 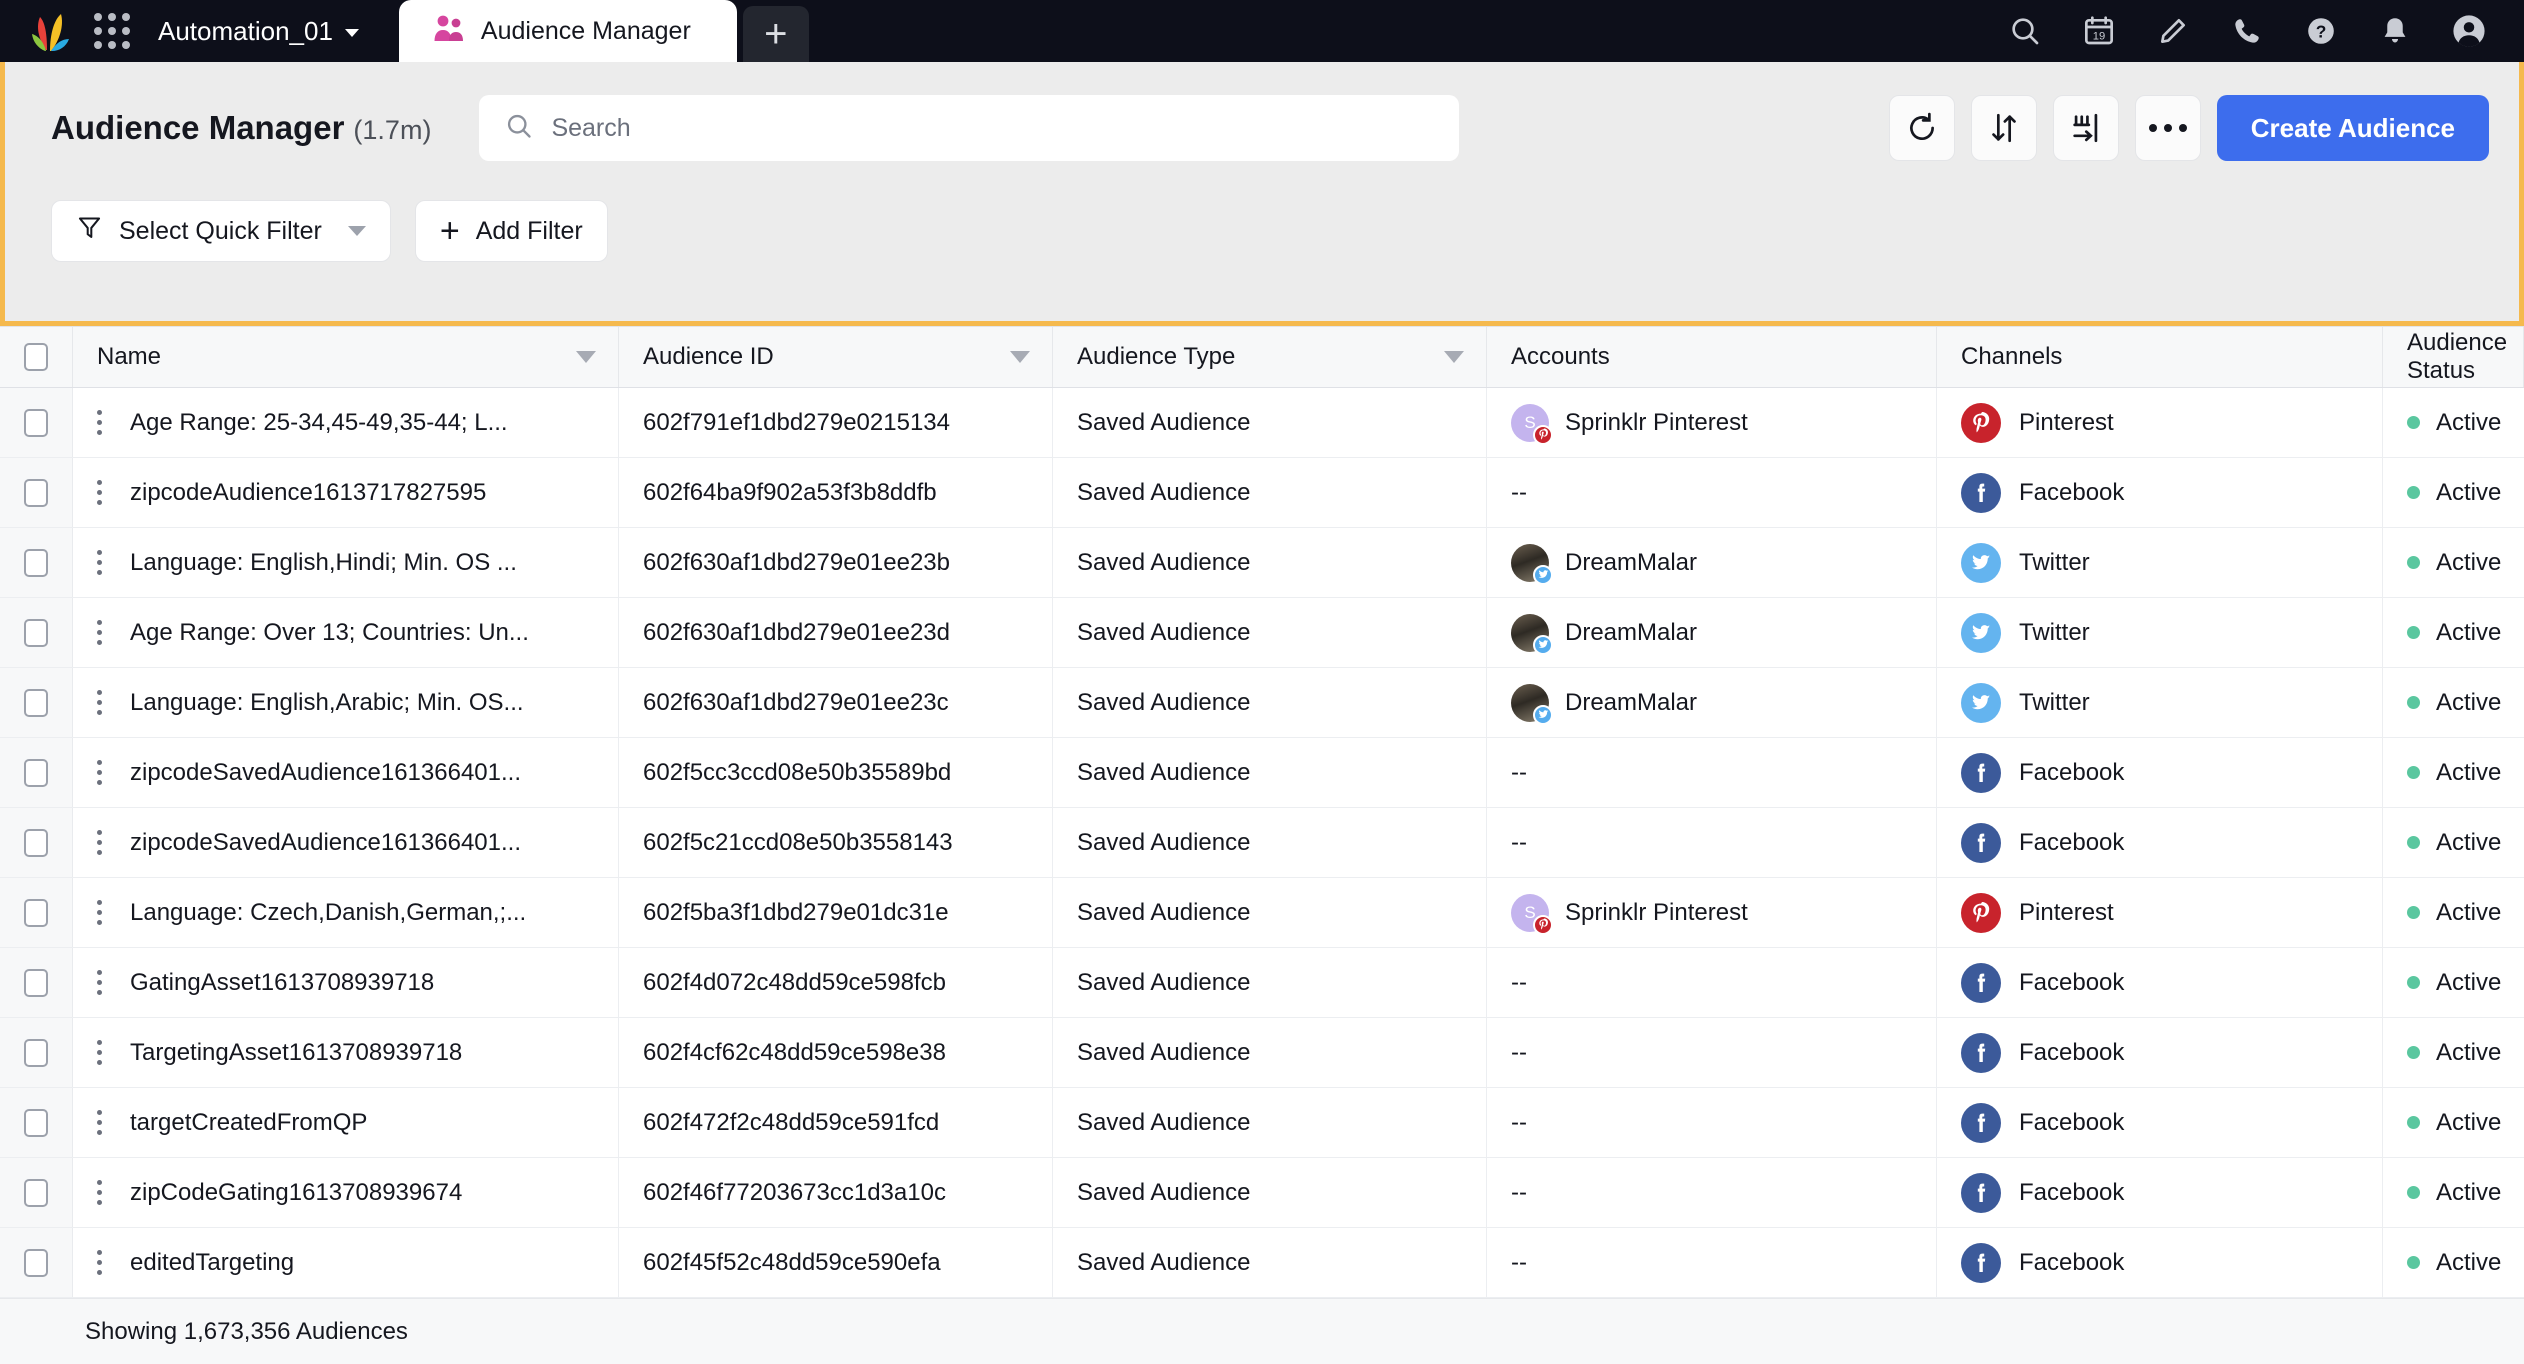 I want to click on column-header-audience-status: Audience Status, so click(x=2453, y=357).